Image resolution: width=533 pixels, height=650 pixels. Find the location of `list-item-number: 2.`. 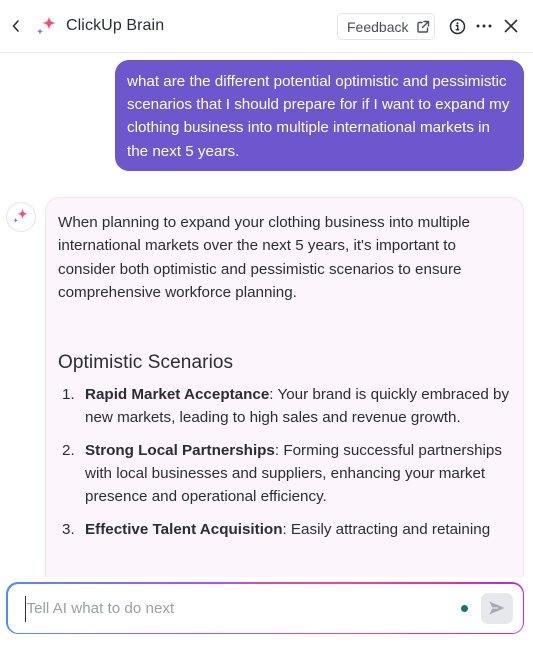

list-item-number: 2. is located at coordinates (68, 450).